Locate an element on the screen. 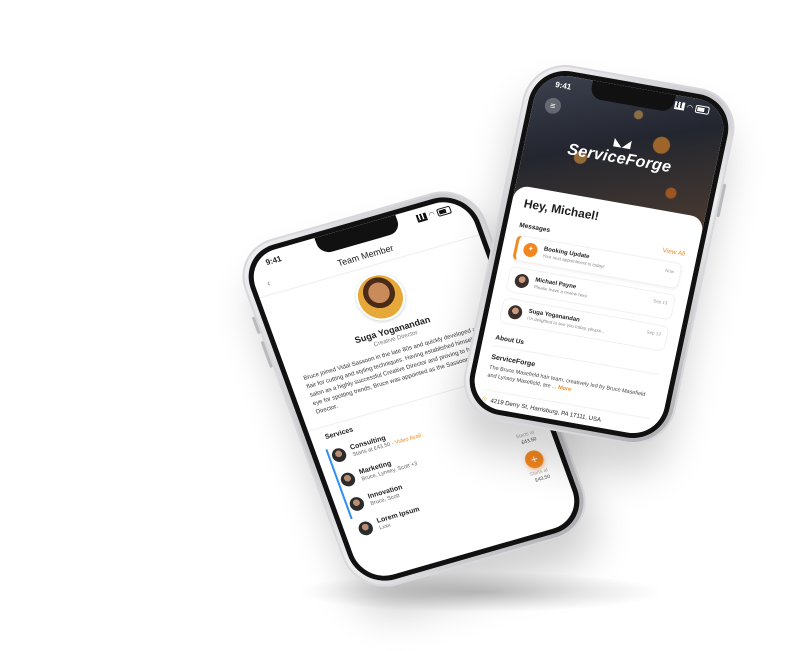 This screenshot has width=801, height=651. more-link: More is located at coordinates (564, 389).